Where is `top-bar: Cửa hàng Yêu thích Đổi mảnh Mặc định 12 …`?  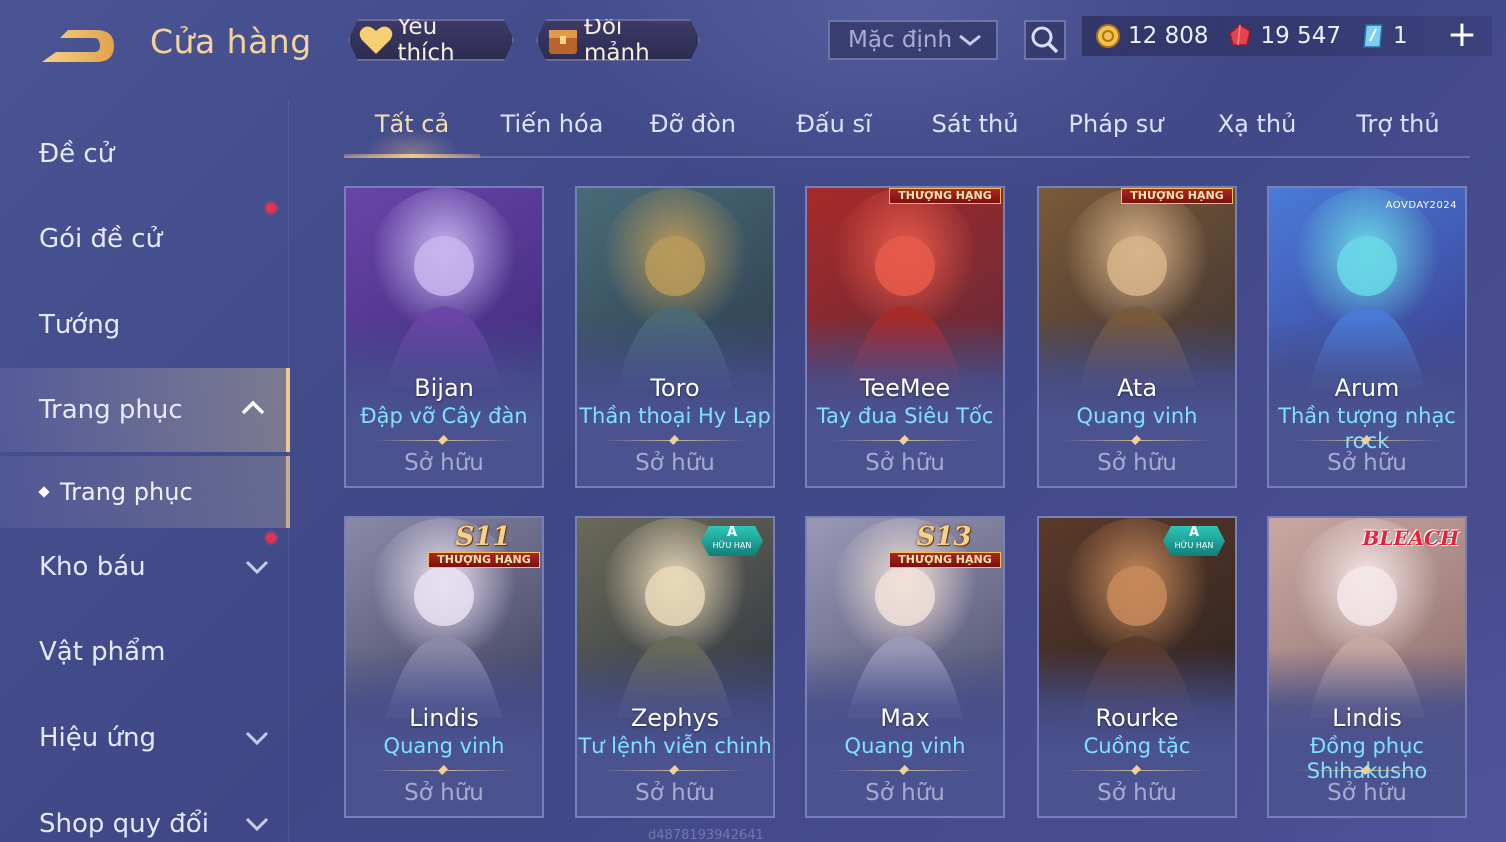 top-bar: Cửa hàng Yêu thích Đổi mảnh Mặc định 12 … is located at coordinates (753, 42).